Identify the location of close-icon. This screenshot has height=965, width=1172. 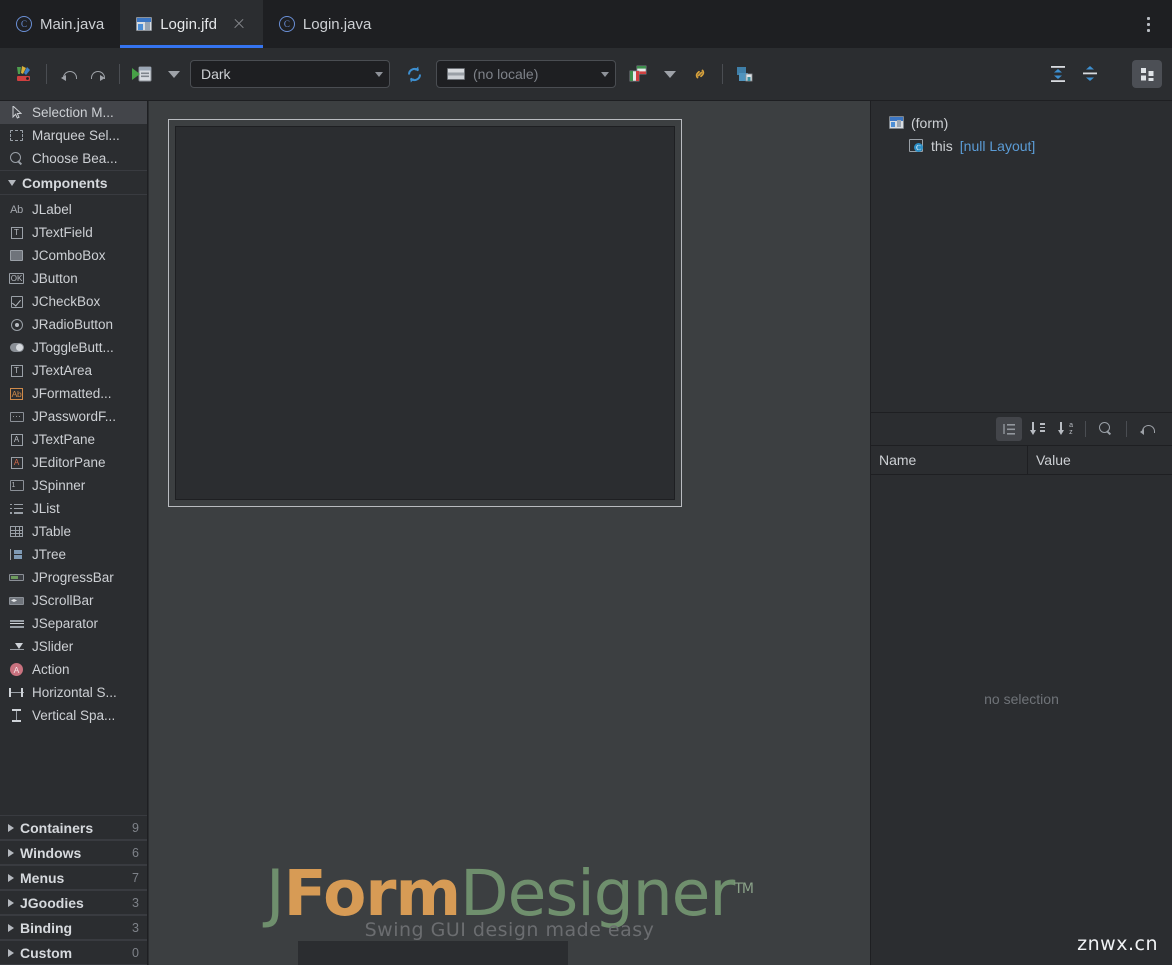
(239, 24).